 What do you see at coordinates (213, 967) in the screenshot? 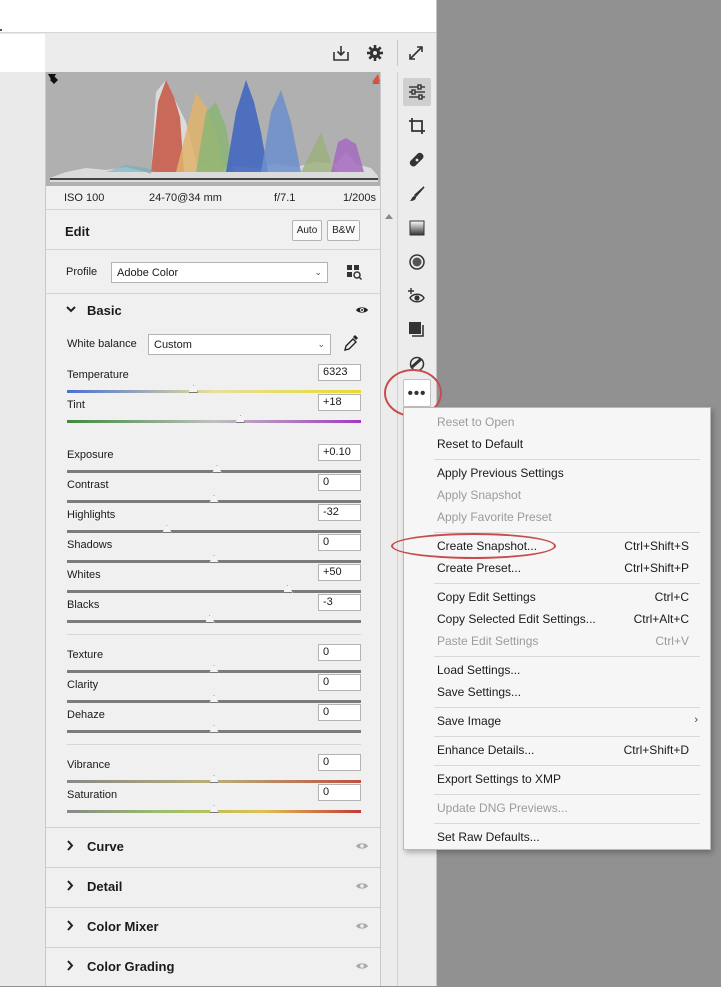
I see `section-color-grading: Color Grading` at bounding box center [213, 967].